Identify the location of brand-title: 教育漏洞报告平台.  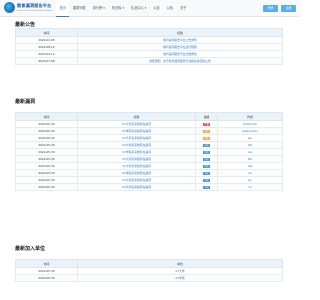
(34, 6).